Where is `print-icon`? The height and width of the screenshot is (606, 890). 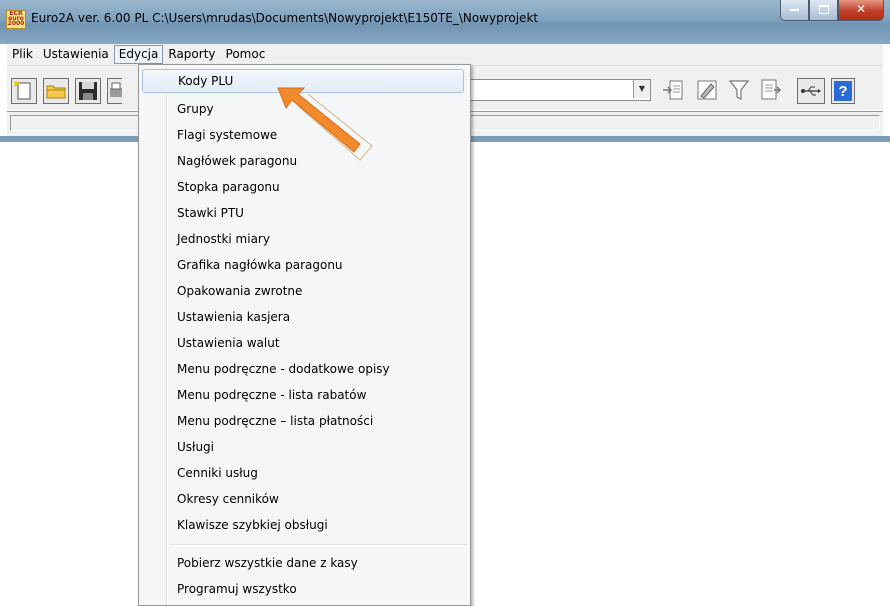
print-icon is located at coordinates (116, 89).